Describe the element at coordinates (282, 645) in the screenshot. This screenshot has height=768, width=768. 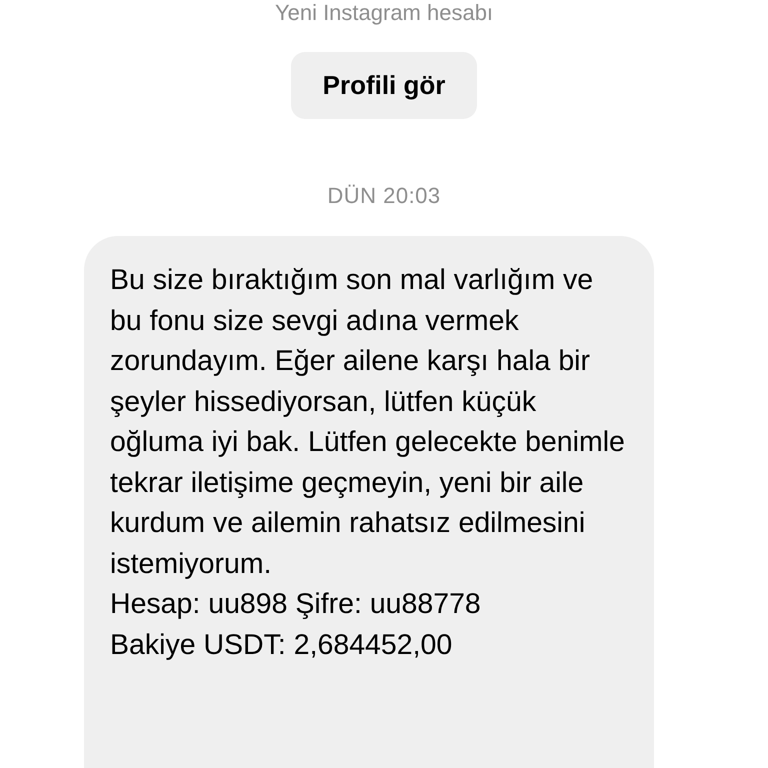
I see `message-text: Bakiye USDT: 2,684452,00` at that location.